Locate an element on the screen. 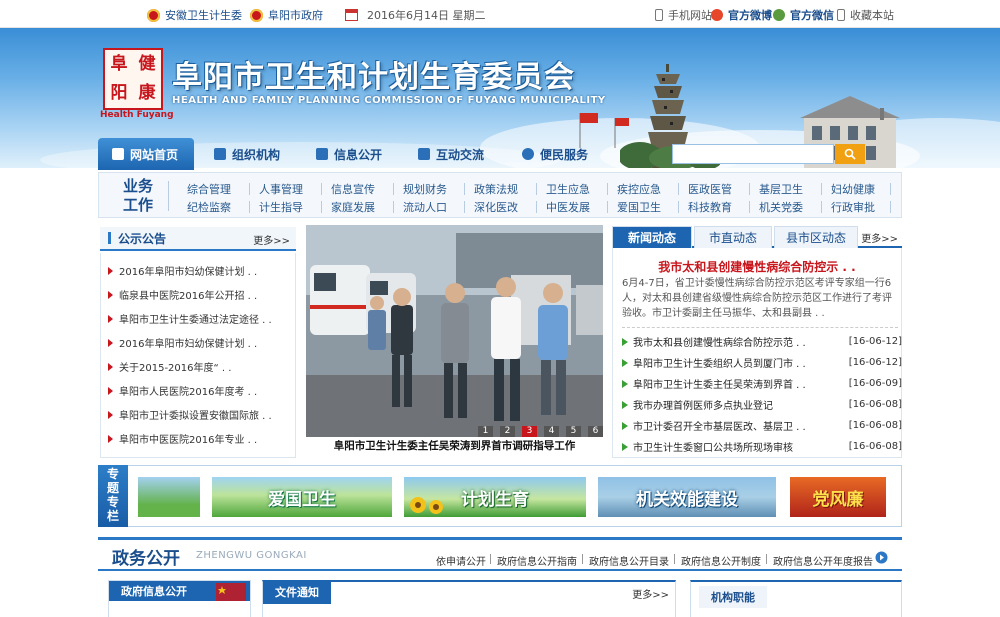 Image resolution: width=1000 pixels, height=617 pixels. mobile-site-link: 手机网站 is located at coordinates (683, 15).